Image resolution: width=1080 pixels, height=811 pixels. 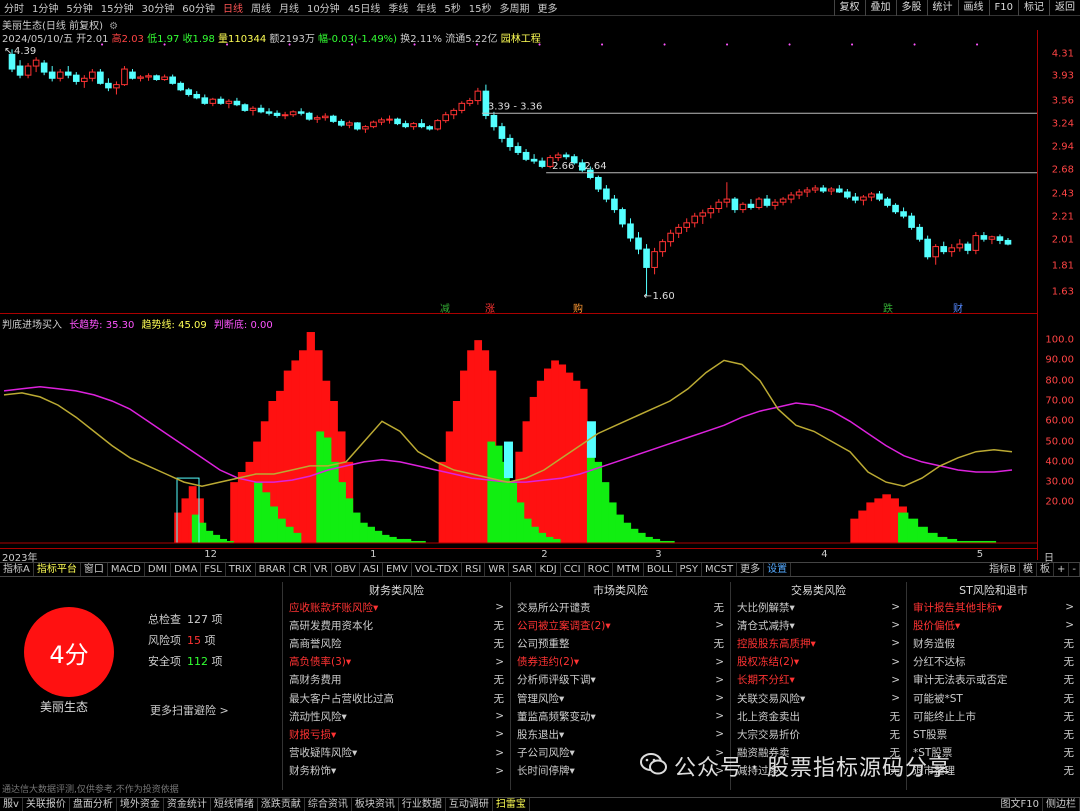 What do you see at coordinates (241, 569) in the screenshot?
I see `indicator-tab: TRIX` at bounding box center [241, 569].